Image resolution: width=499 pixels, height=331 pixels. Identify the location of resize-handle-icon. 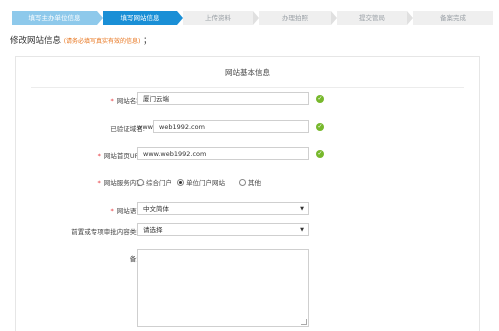
(304, 322).